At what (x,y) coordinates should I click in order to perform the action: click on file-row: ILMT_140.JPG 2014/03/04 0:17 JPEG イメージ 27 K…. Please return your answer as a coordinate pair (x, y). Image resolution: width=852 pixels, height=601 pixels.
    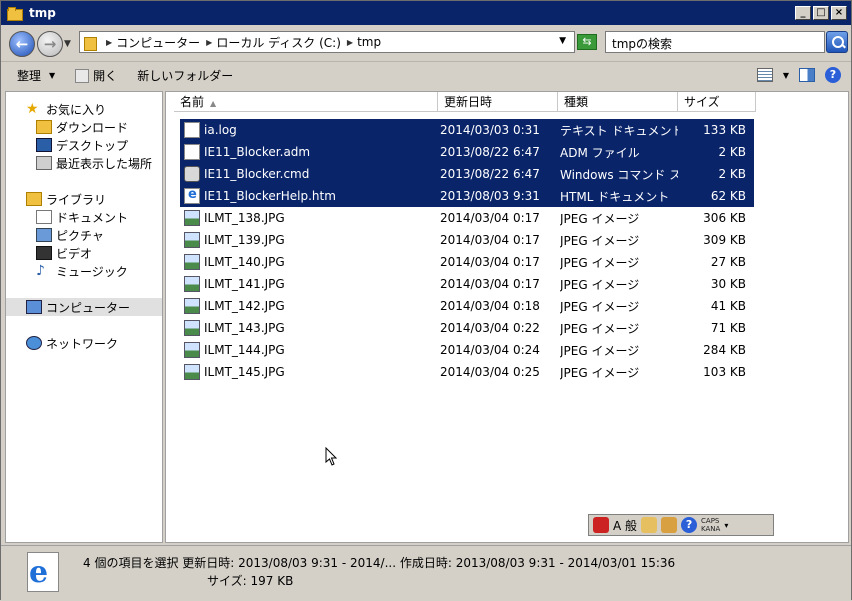
    Looking at the image, I should click on (467, 262).